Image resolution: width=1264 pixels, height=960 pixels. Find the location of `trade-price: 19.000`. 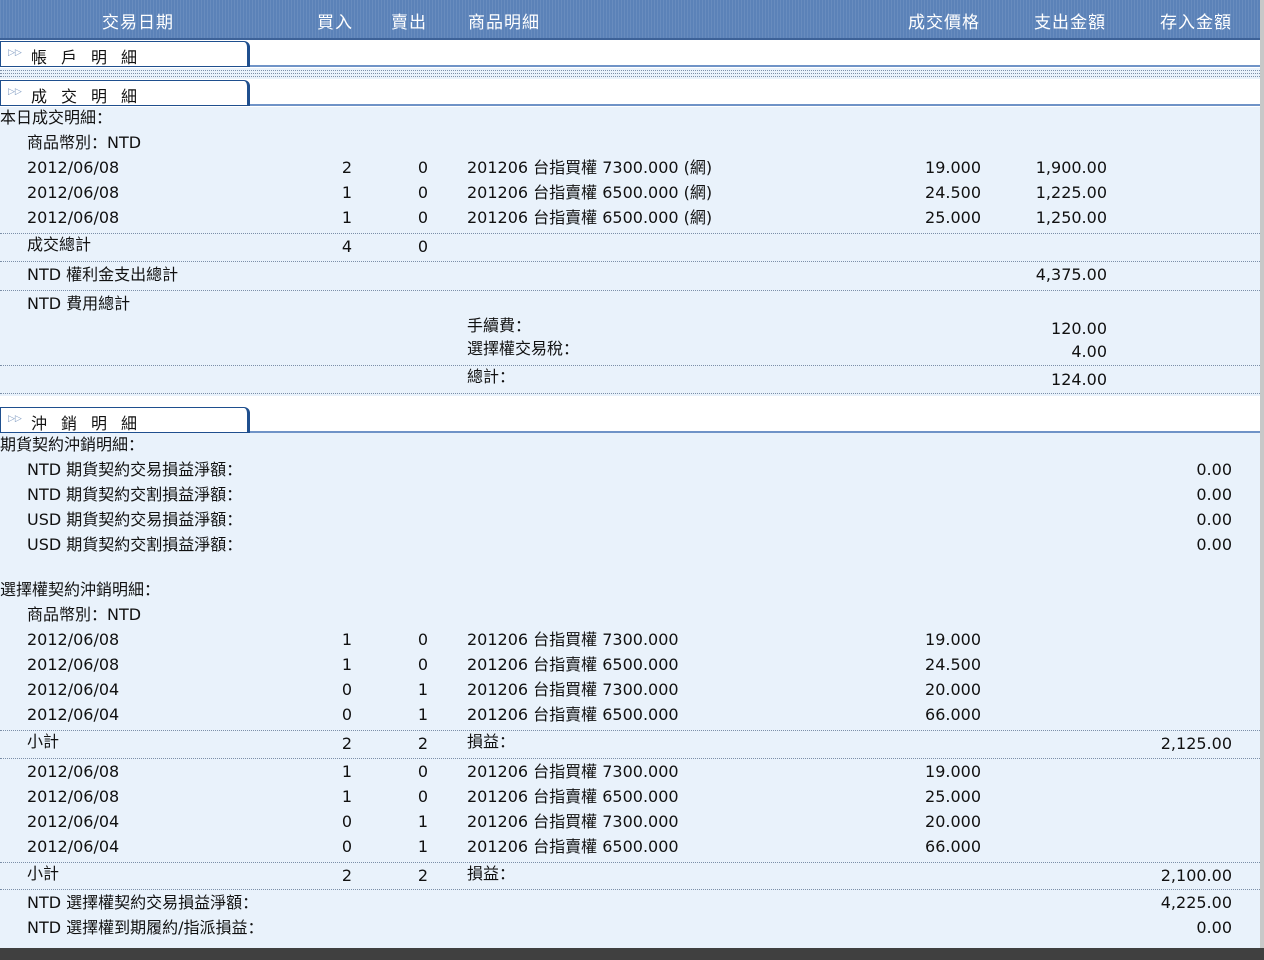

trade-price: 19.000 is located at coordinates (953, 167).